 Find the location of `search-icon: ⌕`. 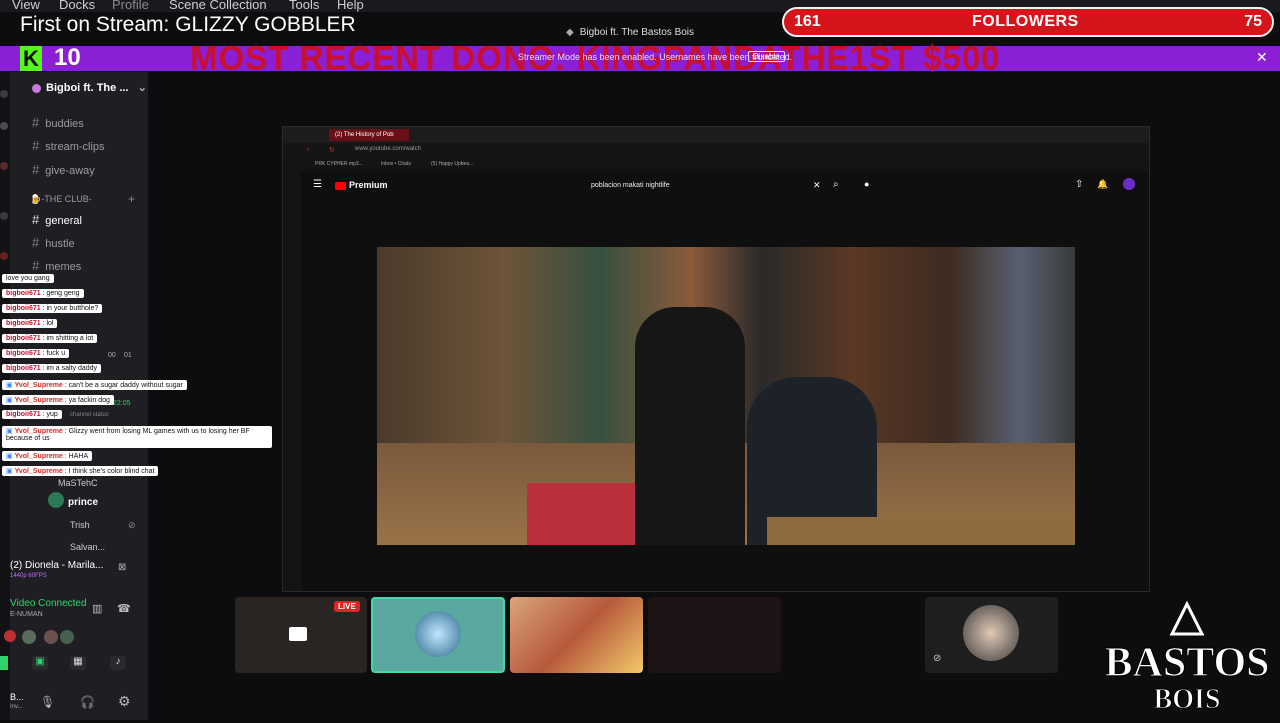

search-icon: ⌕ is located at coordinates (836, 184).